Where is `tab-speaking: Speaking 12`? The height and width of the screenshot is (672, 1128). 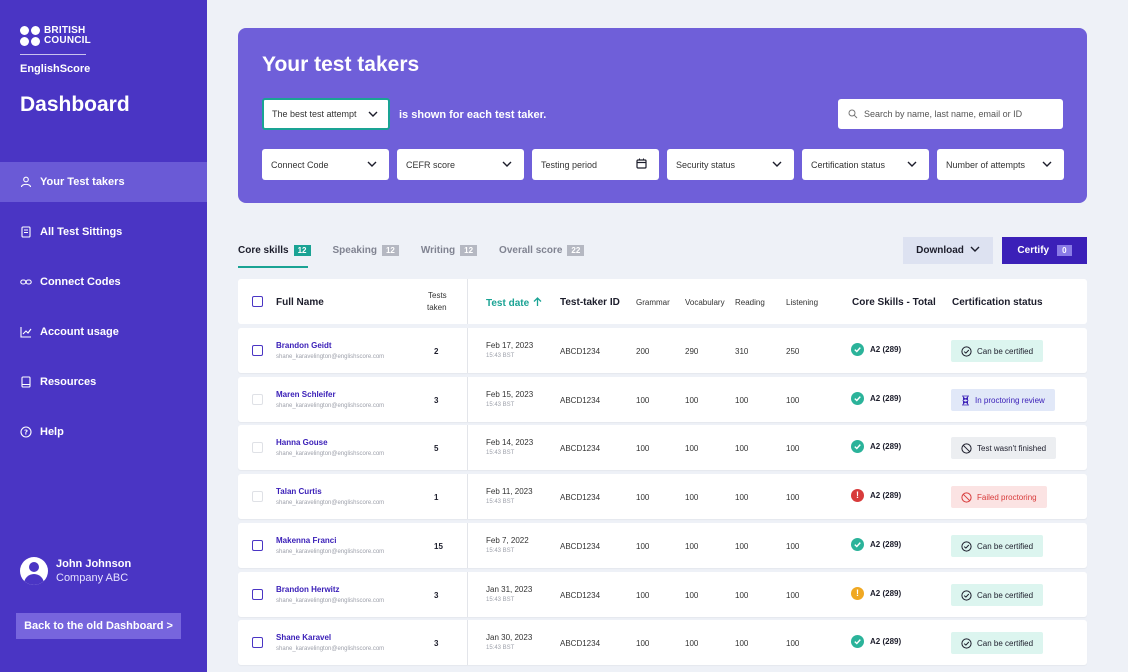
tab-speaking: Speaking 12 is located at coordinates (366, 250).